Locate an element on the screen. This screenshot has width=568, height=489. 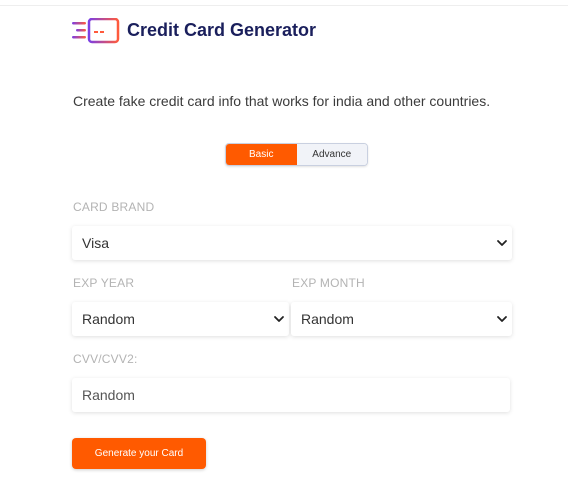
top-divider is located at coordinates (284, 5).